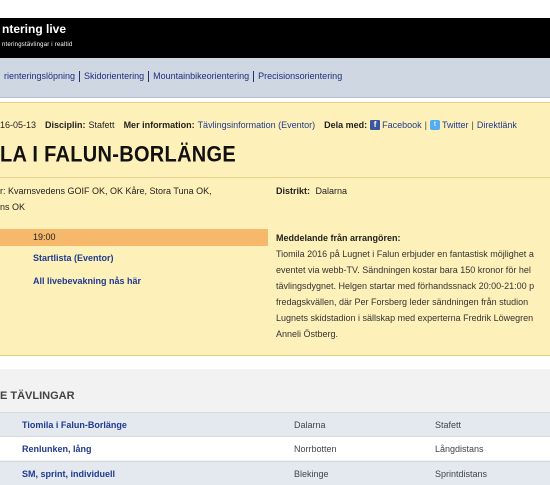 This screenshot has height=485, width=550. Describe the element at coordinates (293, 191) in the screenshot. I see `district-label: Distrikt:` at that location.